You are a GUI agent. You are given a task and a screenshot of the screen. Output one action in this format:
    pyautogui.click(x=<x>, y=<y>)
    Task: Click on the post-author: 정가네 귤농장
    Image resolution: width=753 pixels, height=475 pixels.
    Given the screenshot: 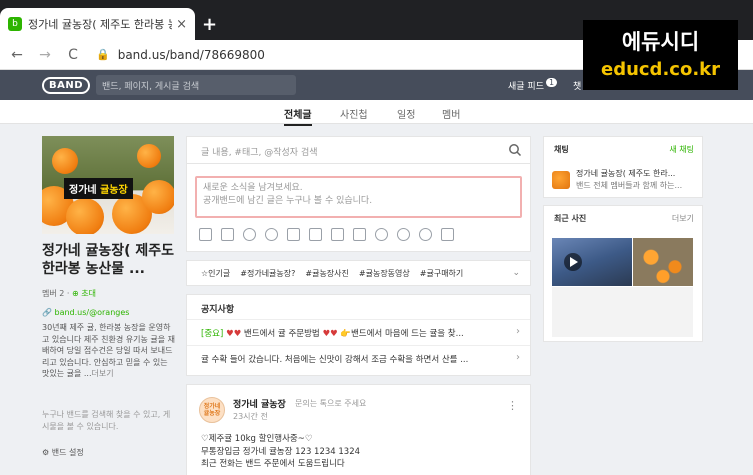 What is the action you would take?
    pyautogui.click(x=259, y=403)
    